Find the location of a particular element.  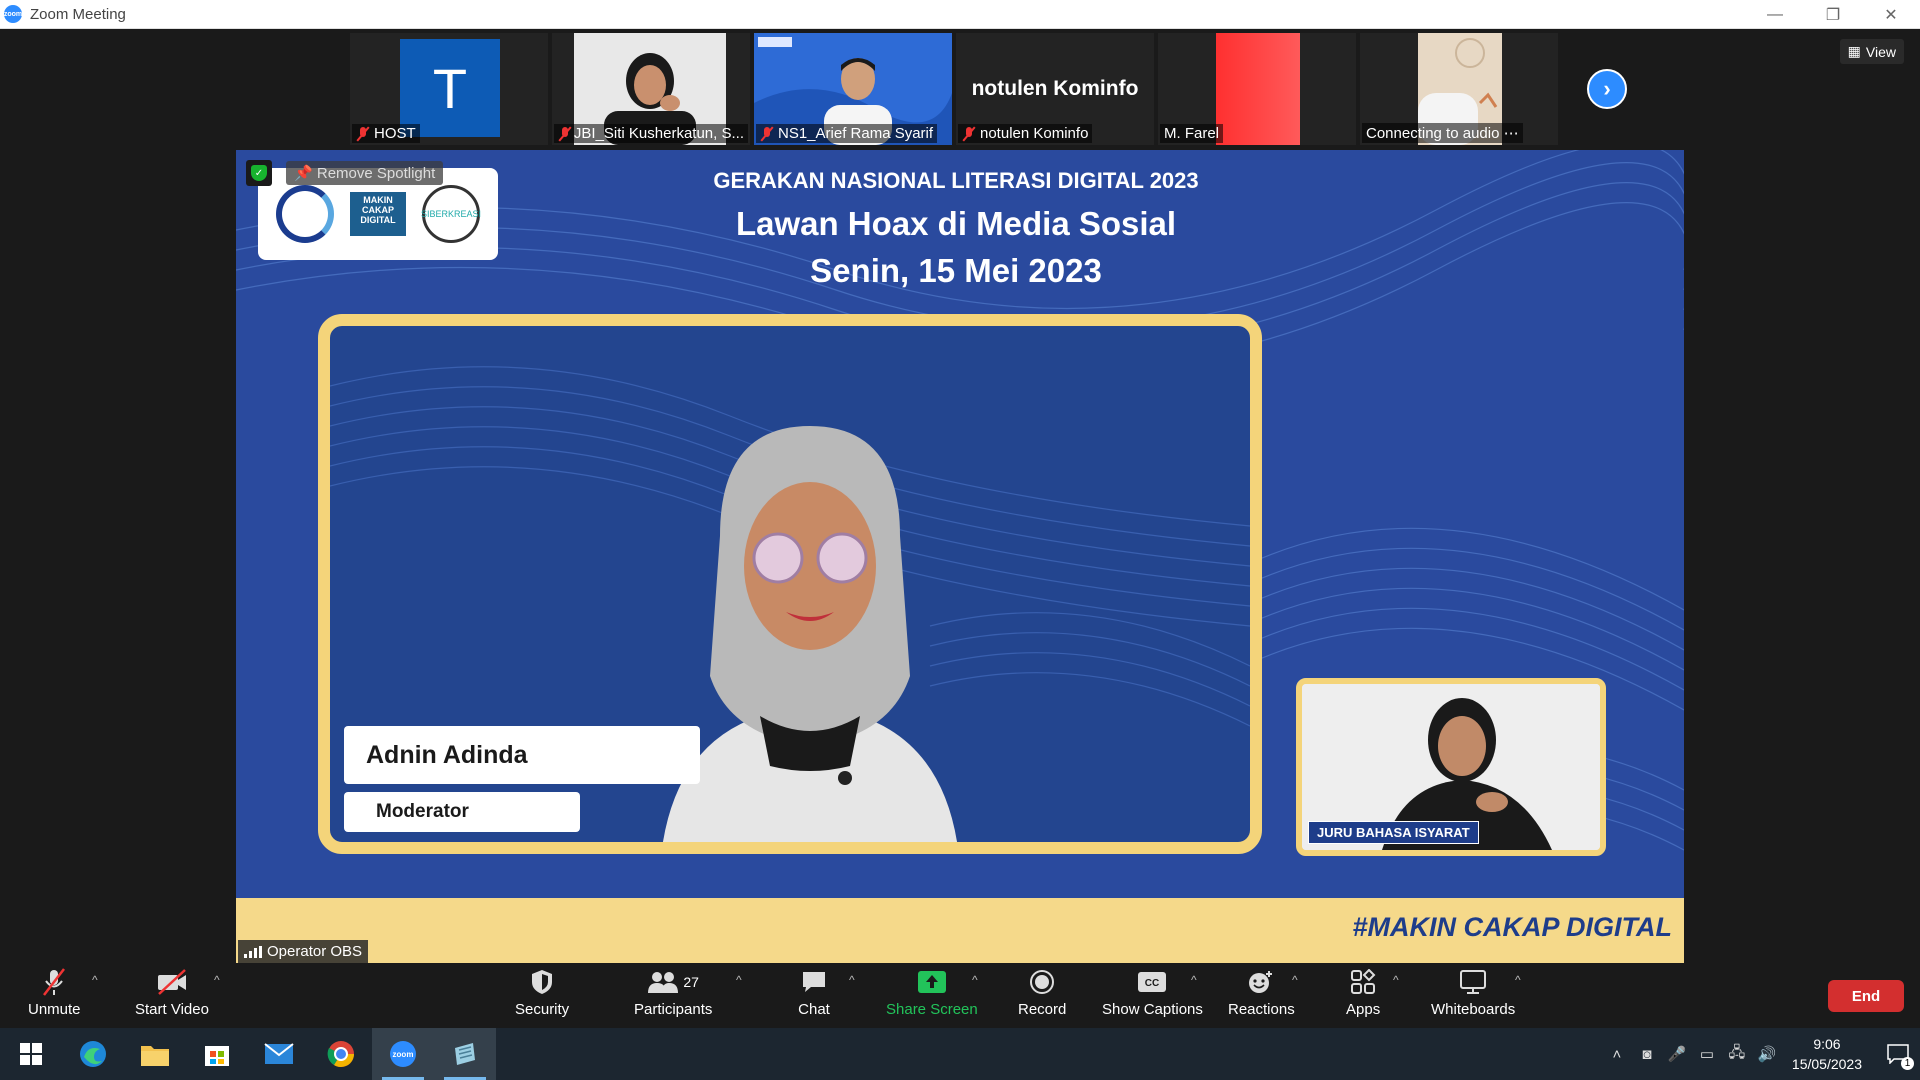

pin-icon: 📌 is located at coordinates (303, 173).